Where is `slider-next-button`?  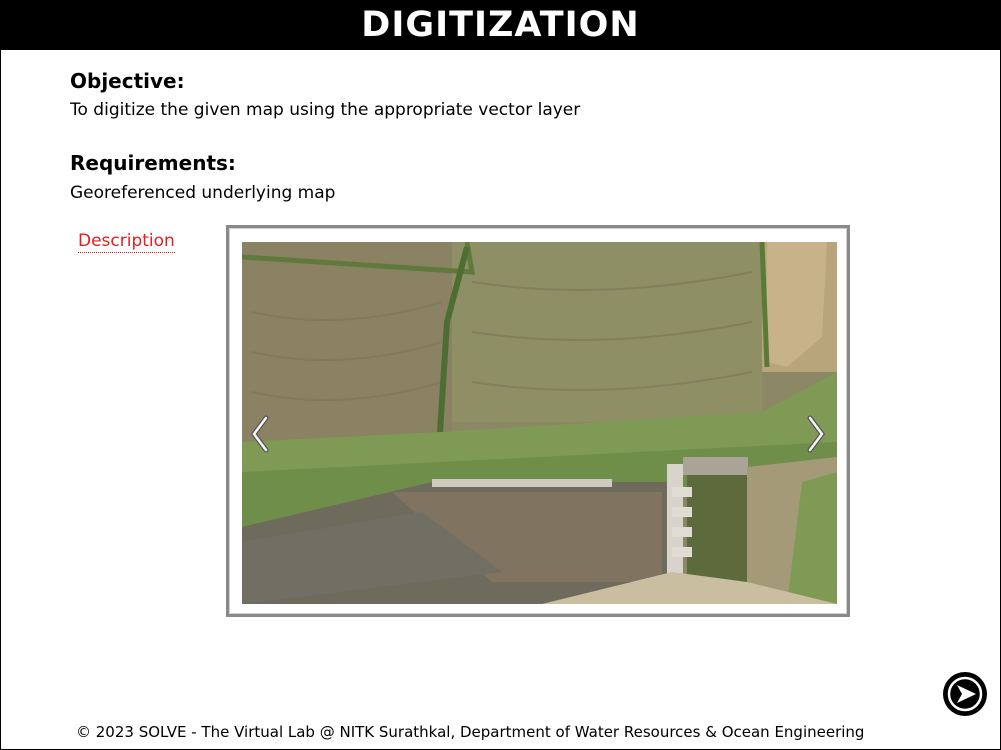
slider-next-button is located at coordinates (816, 434).